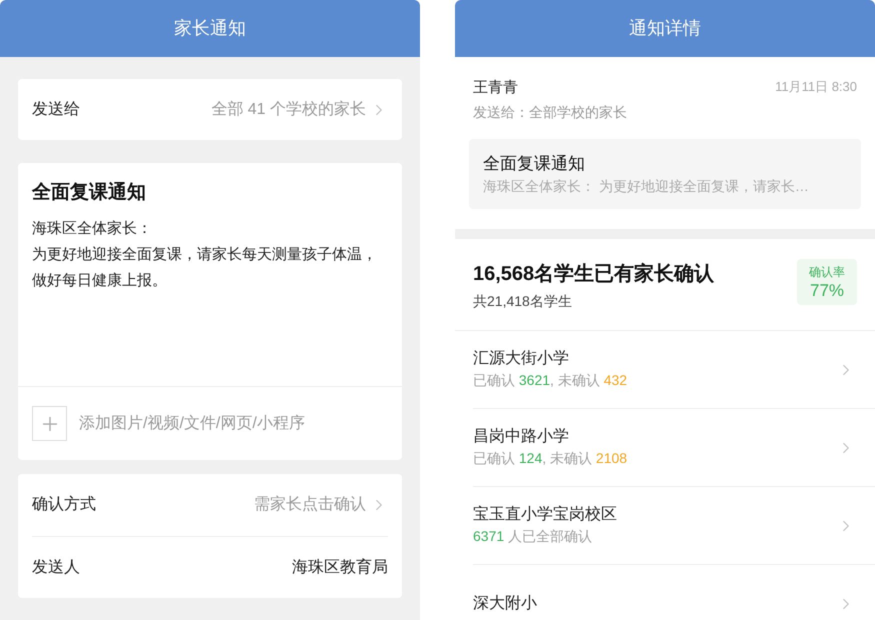 This screenshot has width=875, height=620. Describe the element at coordinates (495, 88) in the screenshot. I see `sender-name: 王青青` at that location.